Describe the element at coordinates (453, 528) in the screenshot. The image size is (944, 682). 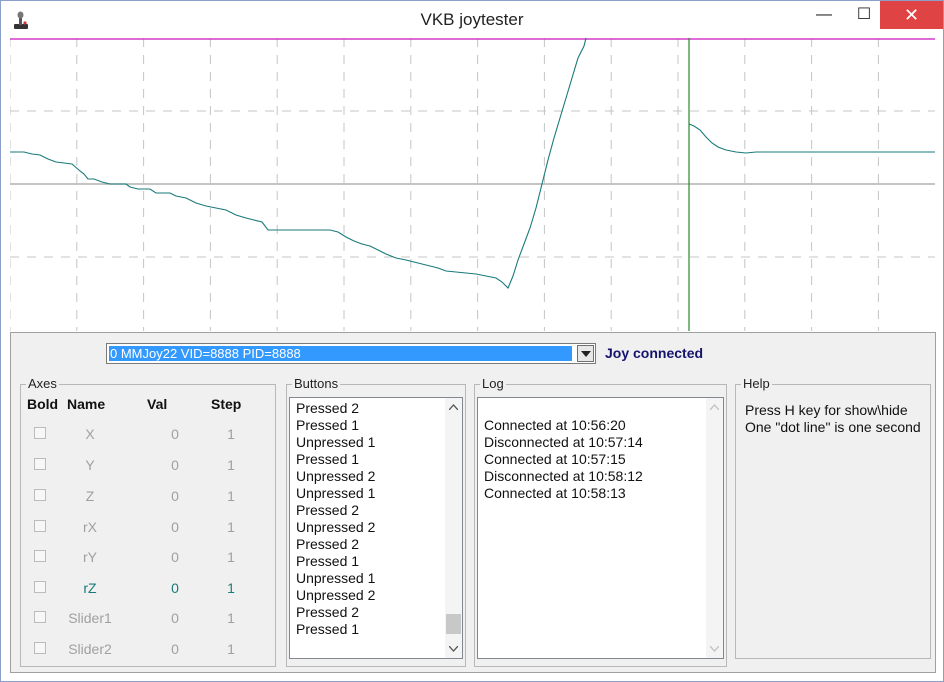
I see `buttons-scrollbar` at that location.